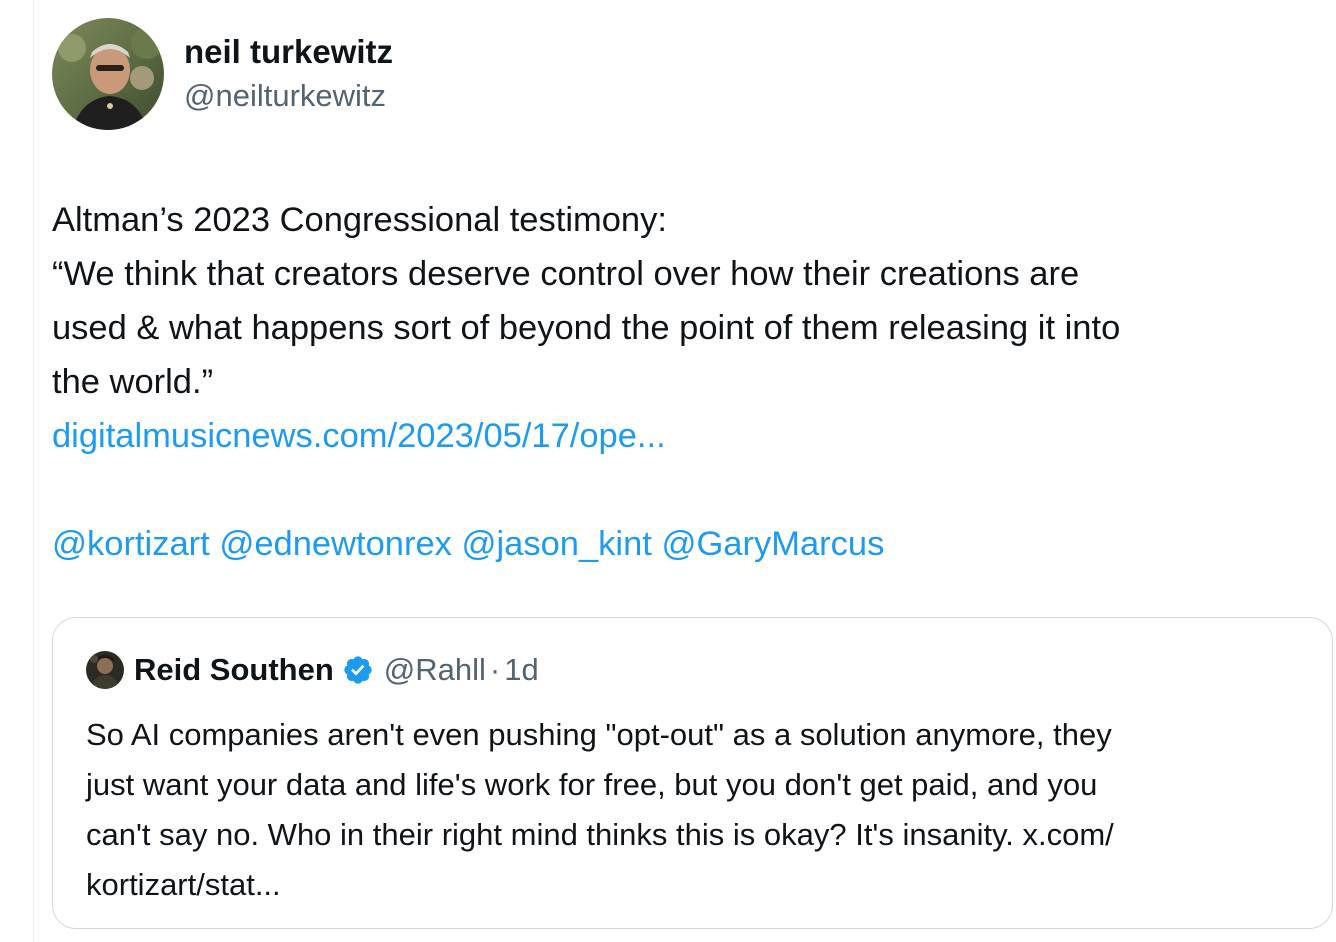  What do you see at coordinates (556, 544) in the screenshot?
I see `mention-link: @jason_kint` at bounding box center [556, 544].